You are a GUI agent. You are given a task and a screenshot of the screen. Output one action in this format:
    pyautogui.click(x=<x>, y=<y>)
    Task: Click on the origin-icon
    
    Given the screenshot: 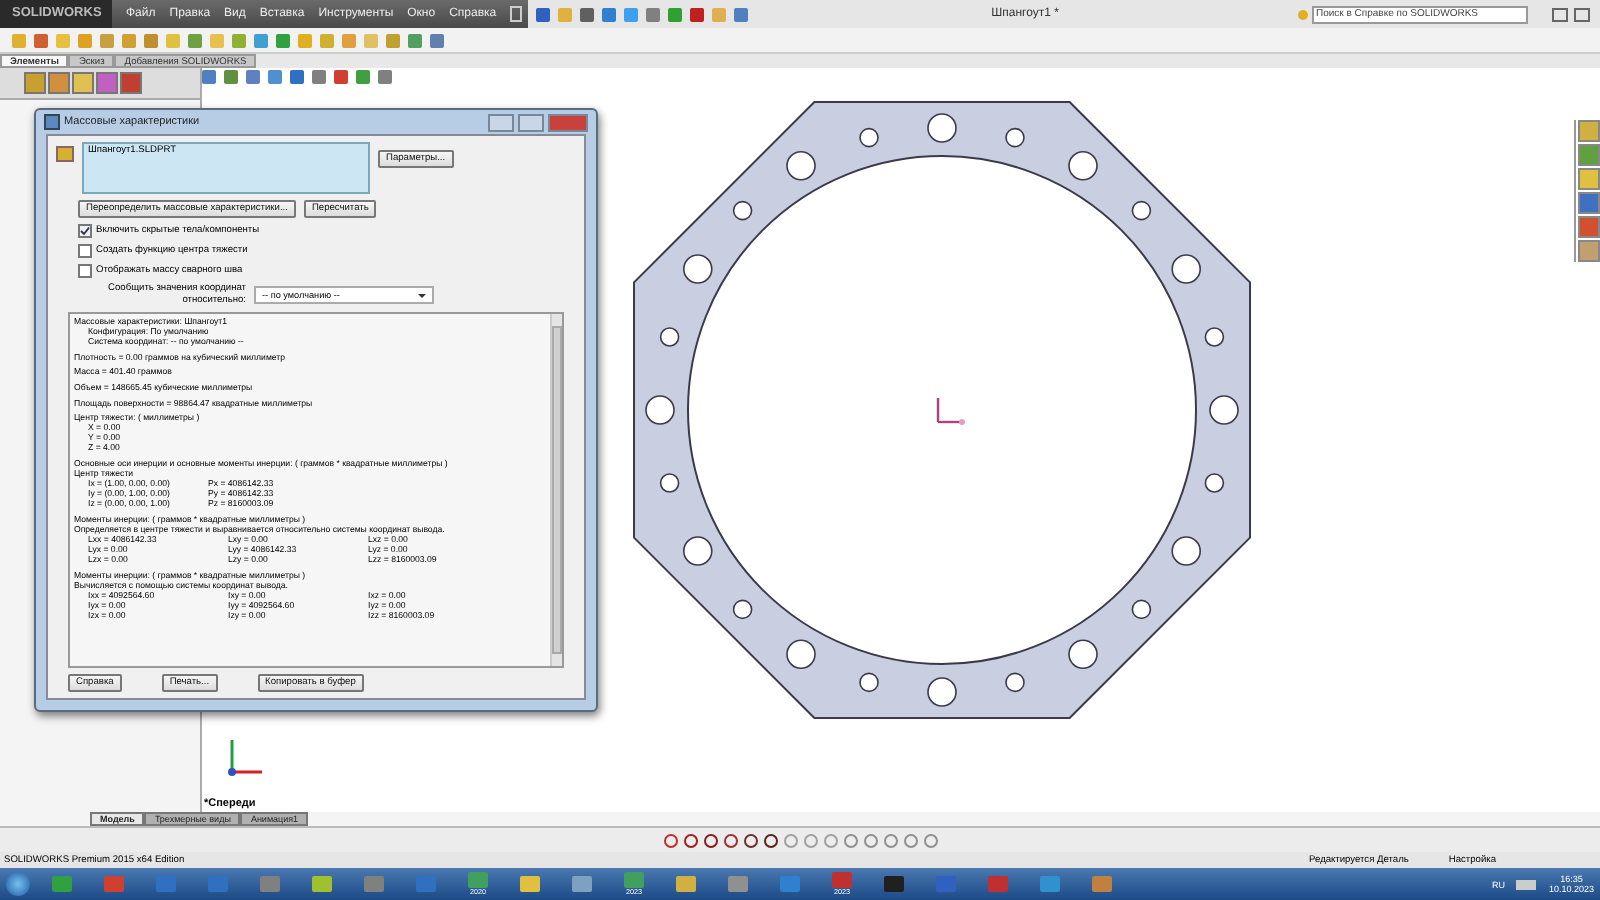 What is the action you would take?
    pyautogui.click(x=950, y=411)
    